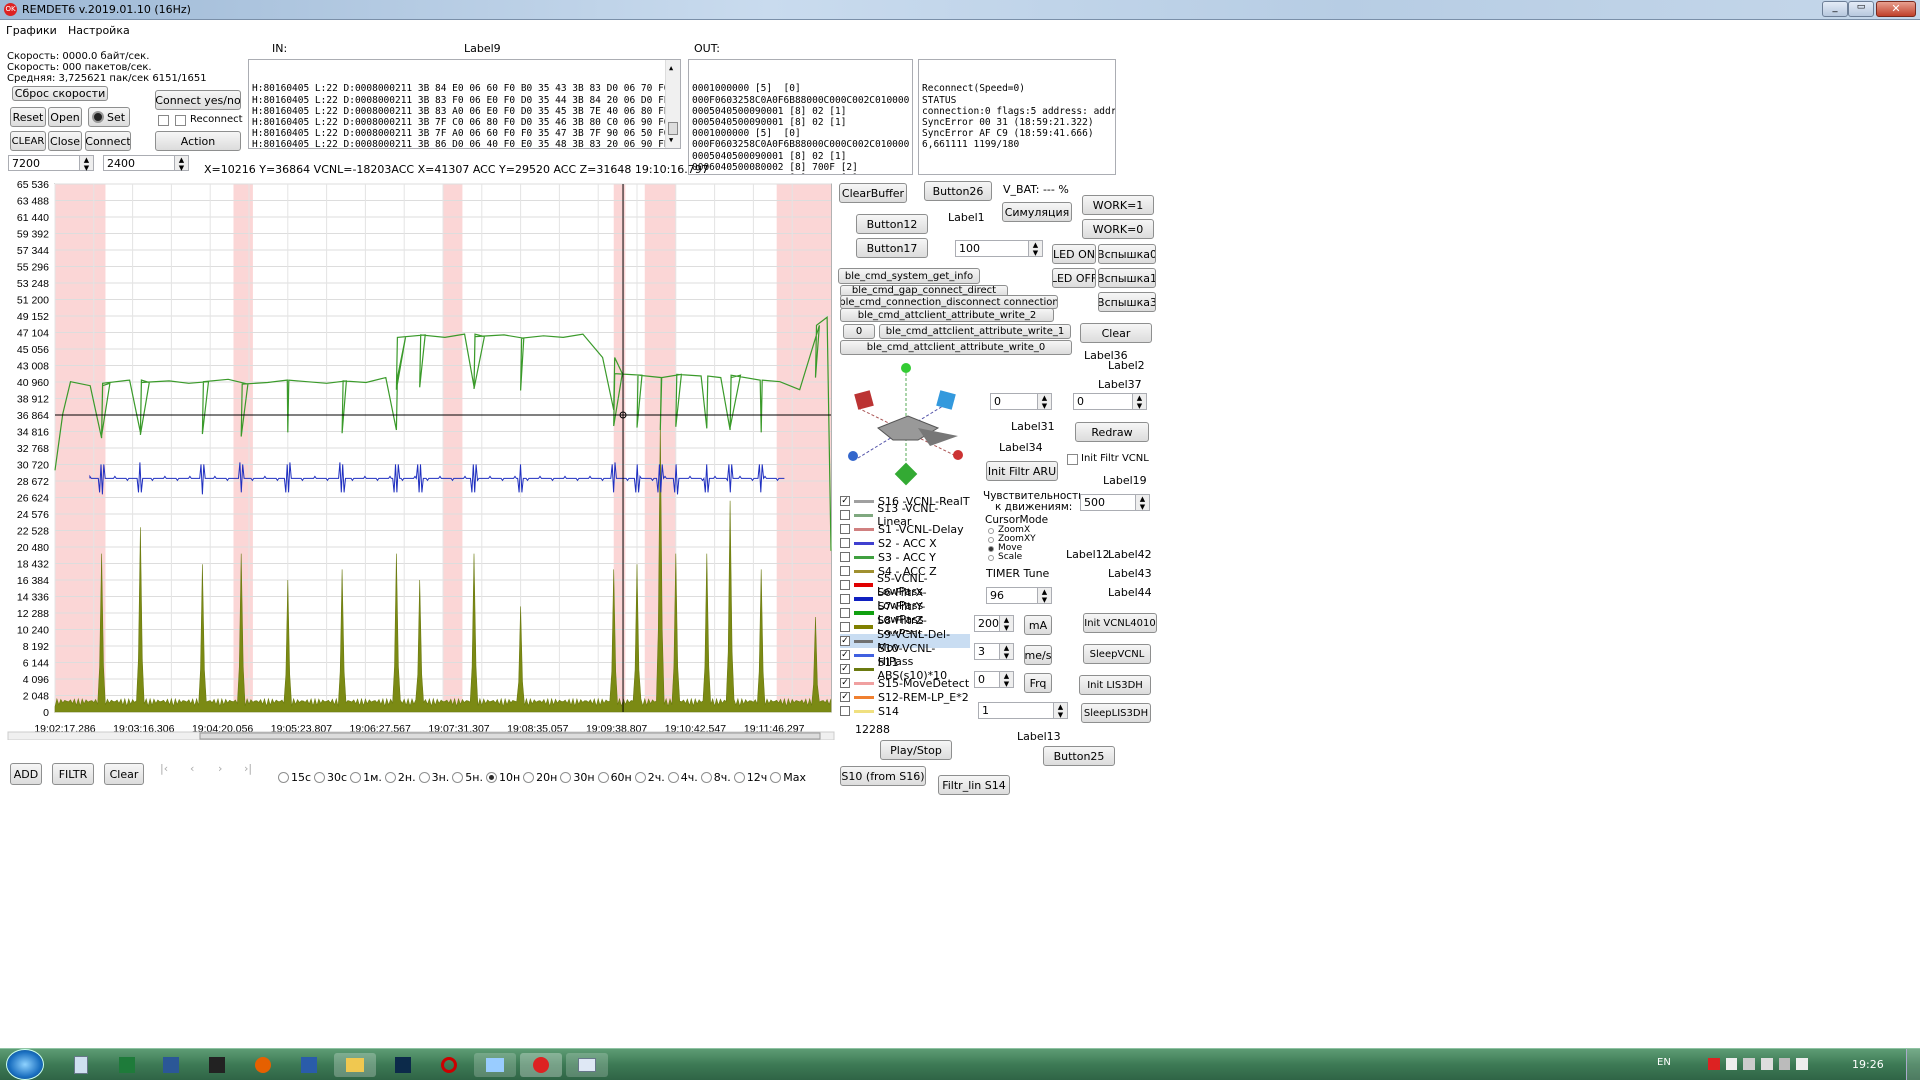  I want to click on ble-write1-index: 0, so click(859, 331).